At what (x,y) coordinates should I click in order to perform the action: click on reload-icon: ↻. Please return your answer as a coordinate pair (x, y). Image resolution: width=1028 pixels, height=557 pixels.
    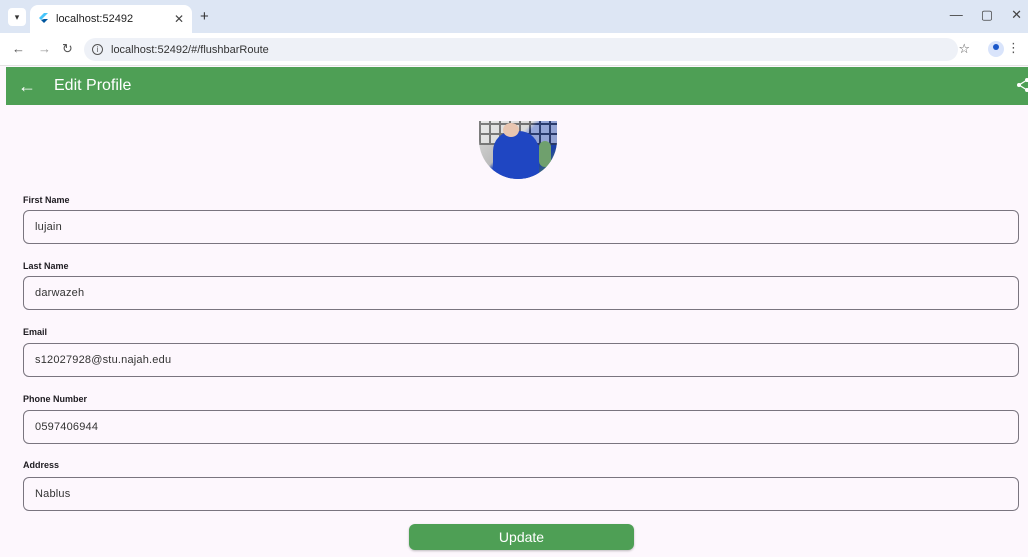
    Looking at the image, I should click on (67, 49).